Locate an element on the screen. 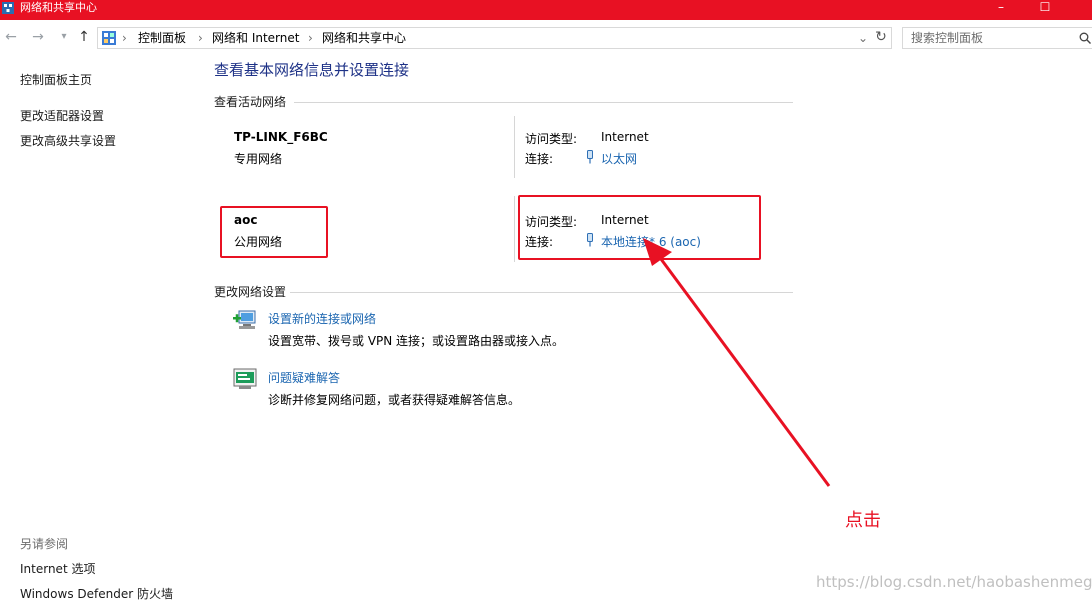  annotation-arrow is located at coordinates (737, 362).